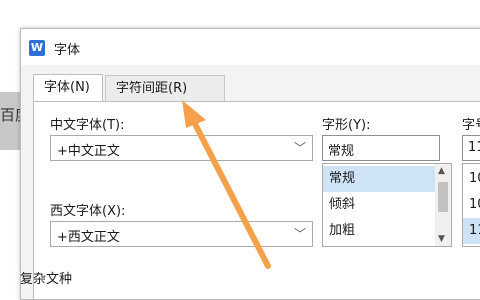  Describe the element at coordinates (341, 151) in the screenshot. I see `font-style-value: 常规` at that location.